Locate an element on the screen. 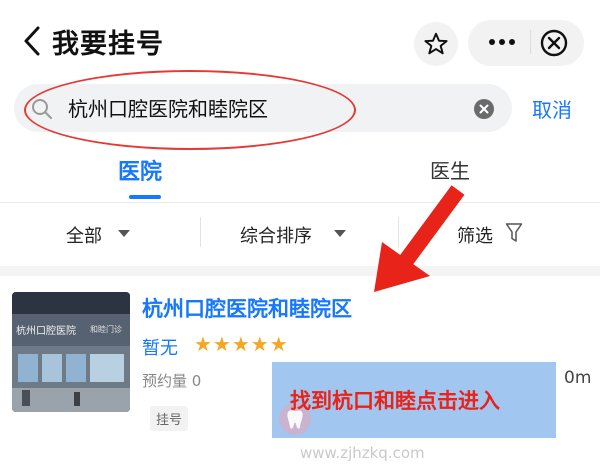 This screenshot has width=600, height=473. close-icon is located at coordinates (554, 43).